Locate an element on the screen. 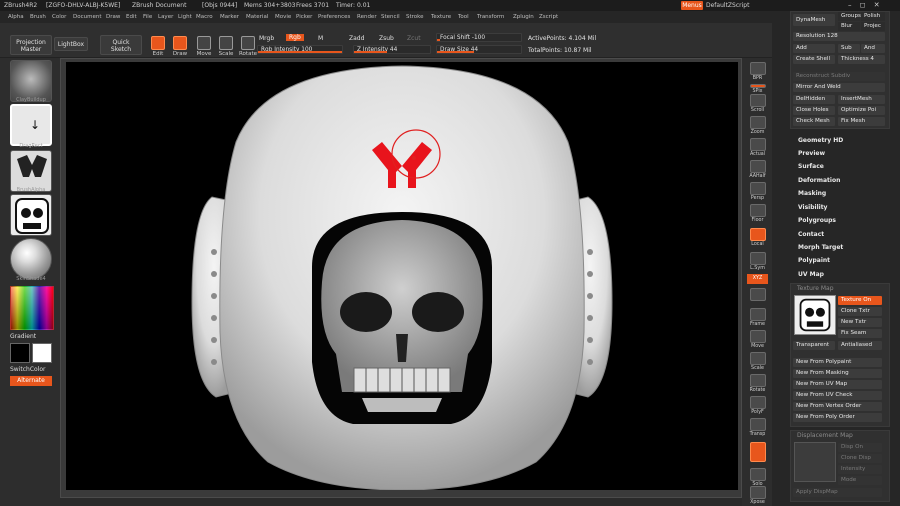  section-polypaint: Polypaint is located at coordinates (814, 260).